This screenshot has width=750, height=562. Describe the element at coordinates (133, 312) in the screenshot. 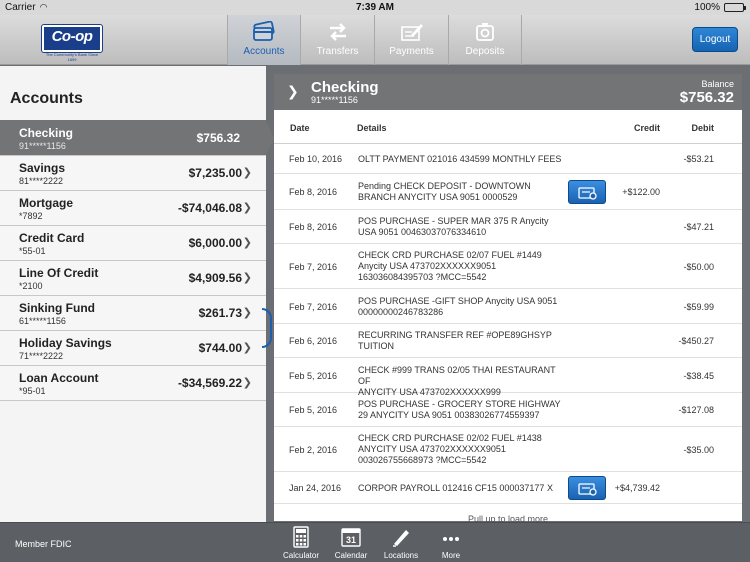

I see `account-item: Sinking Fund 61*****1156 $261.73 ❯` at that location.